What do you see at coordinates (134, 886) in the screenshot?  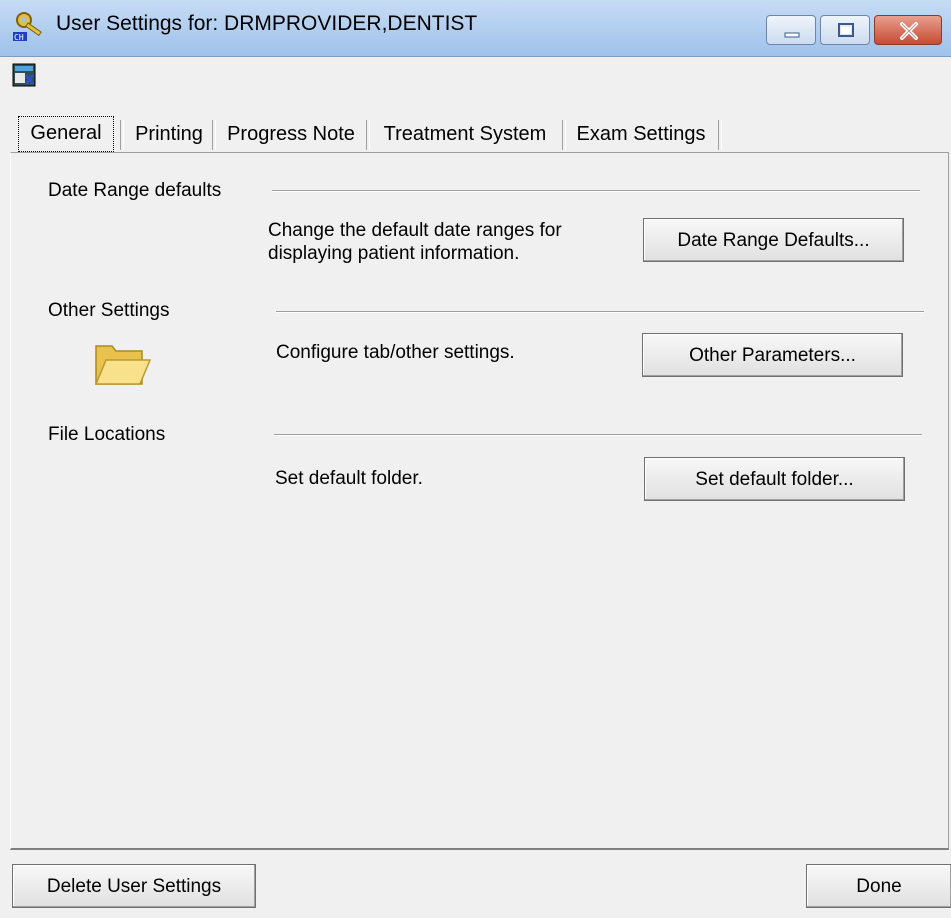 I see `delete-user-settings-button: Delete User Settings` at bounding box center [134, 886].